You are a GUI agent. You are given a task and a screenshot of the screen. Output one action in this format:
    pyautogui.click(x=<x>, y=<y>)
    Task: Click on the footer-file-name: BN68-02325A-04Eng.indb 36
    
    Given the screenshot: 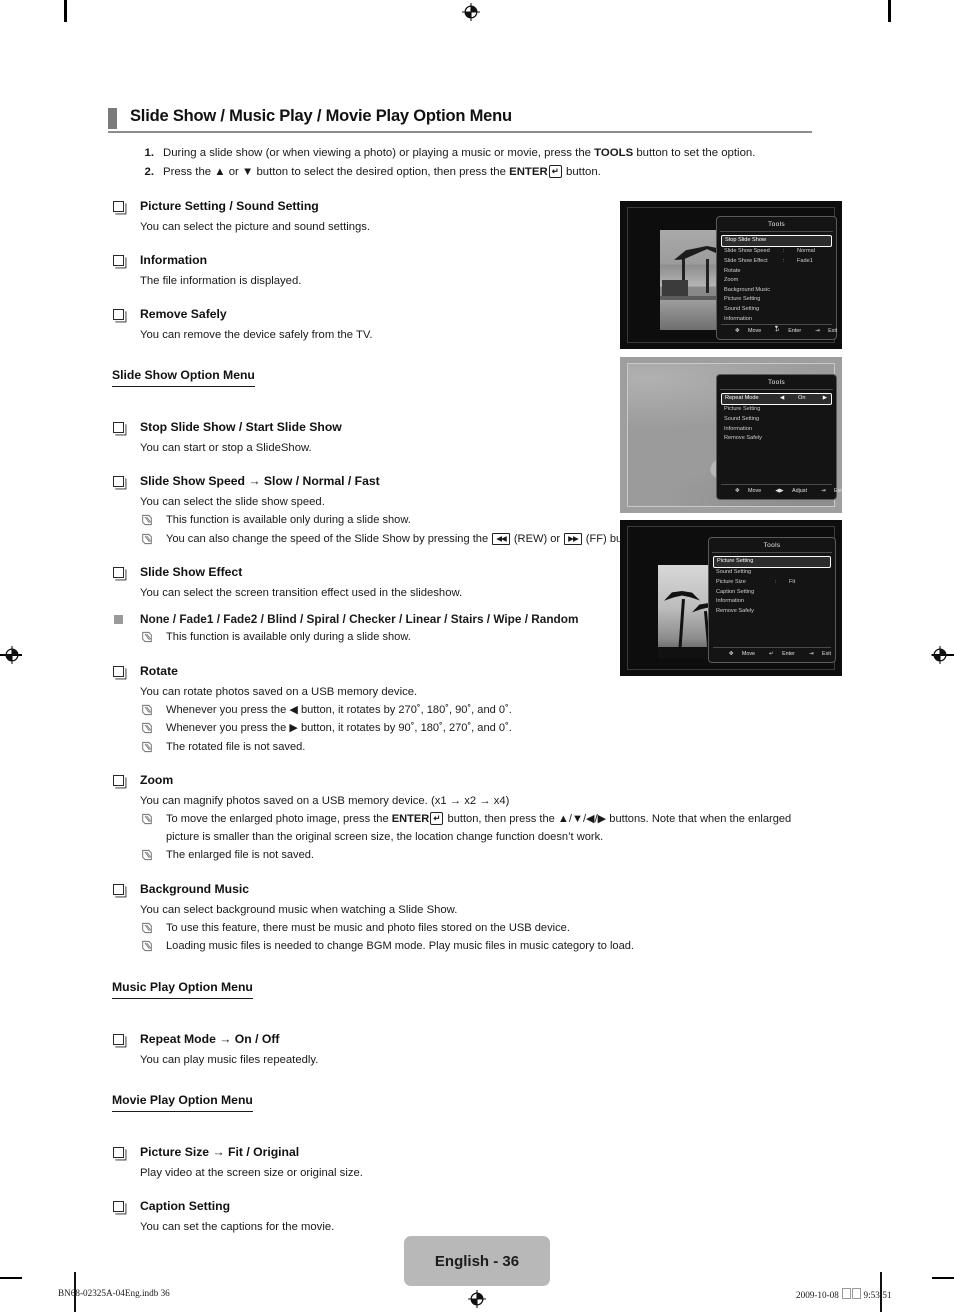 What is the action you would take?
    pyautogui.click(x=114, y=1293)
    